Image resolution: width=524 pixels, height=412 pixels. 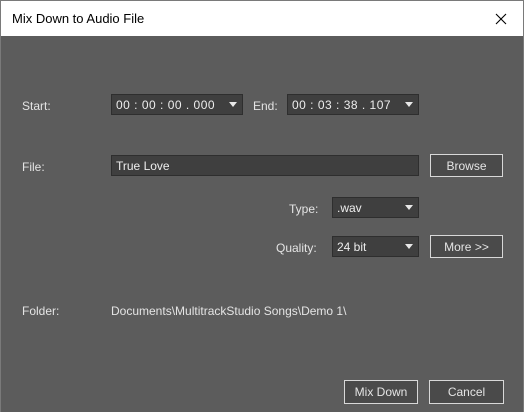 I want to click on title-bar: Mix Down to Audio File, so click(x=262, y=18).